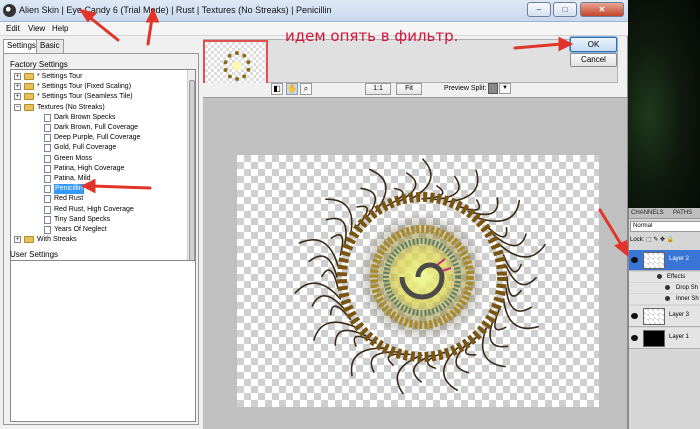 This screenshot has height=429, width=700. What do you see at coordinates (538, 46) in the screenshot?
I see `arrow-to-ok` at bounding box center [538, 46].